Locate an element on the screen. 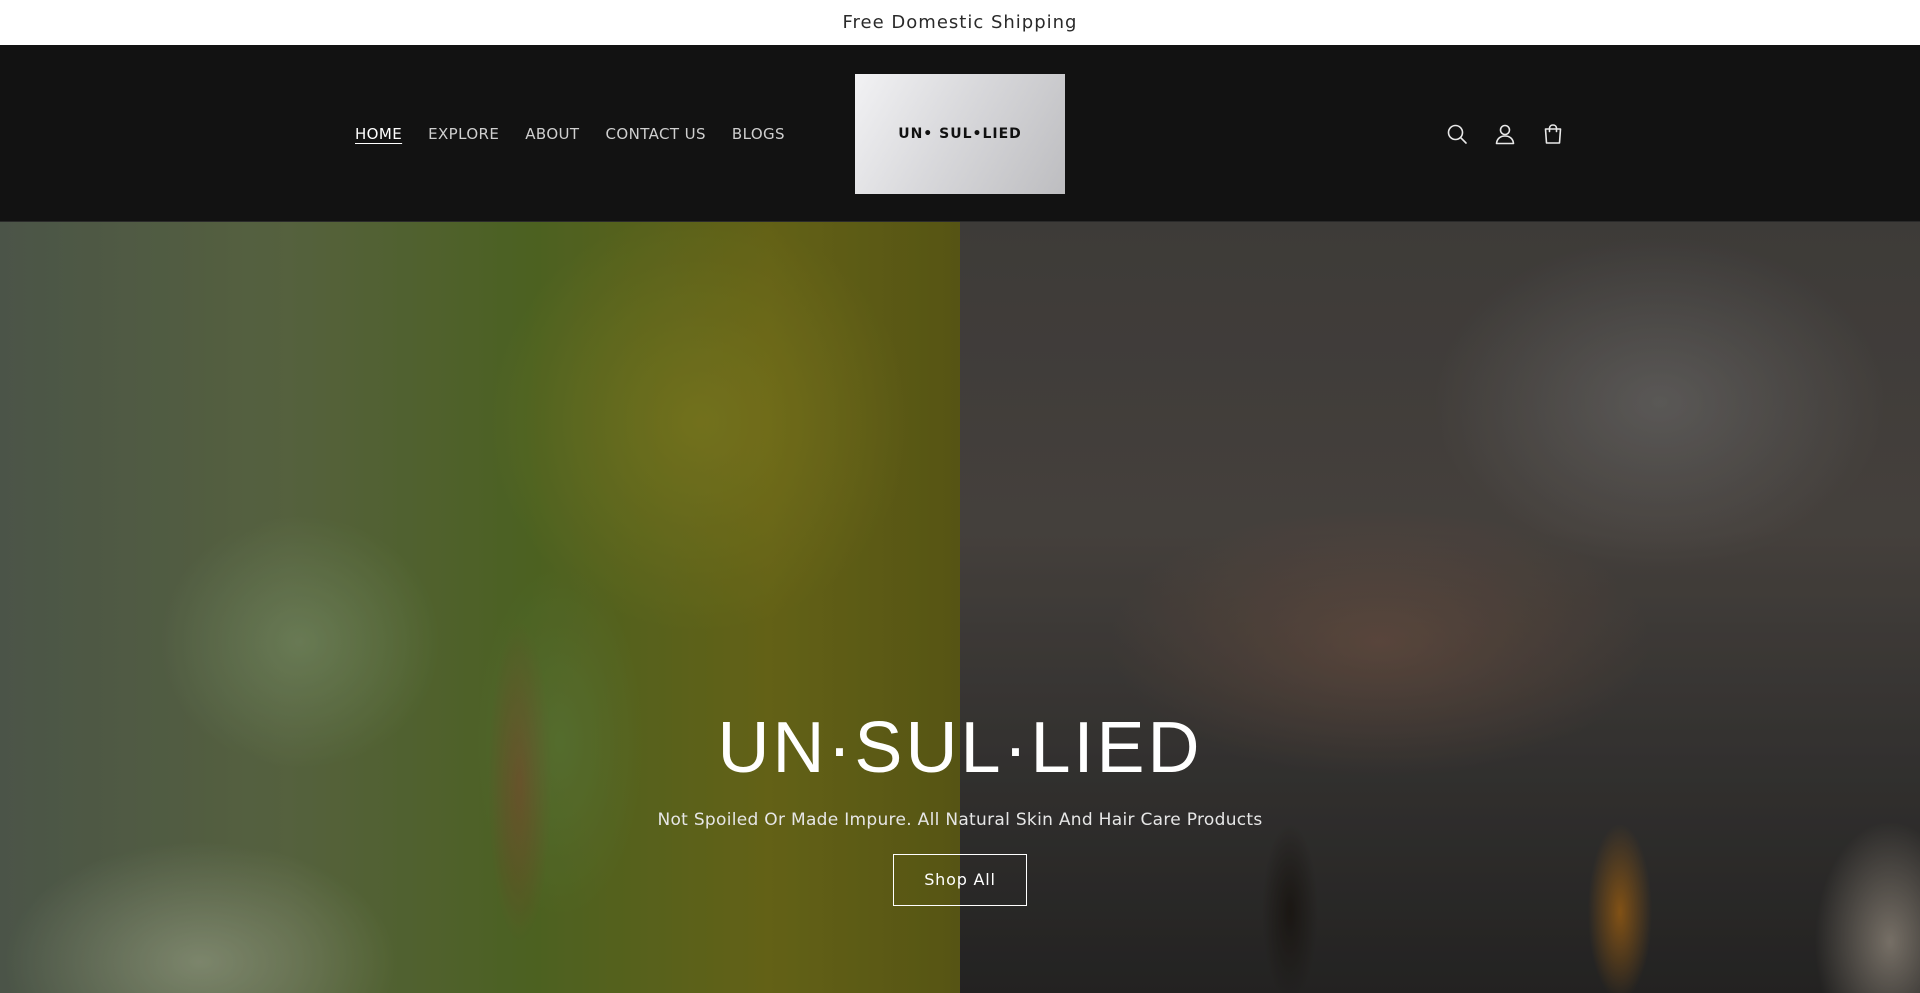 The width and height of the screenshot is (1920, 993). site-logo: UN• SUL•LIED is located at coordinates (960, 134).